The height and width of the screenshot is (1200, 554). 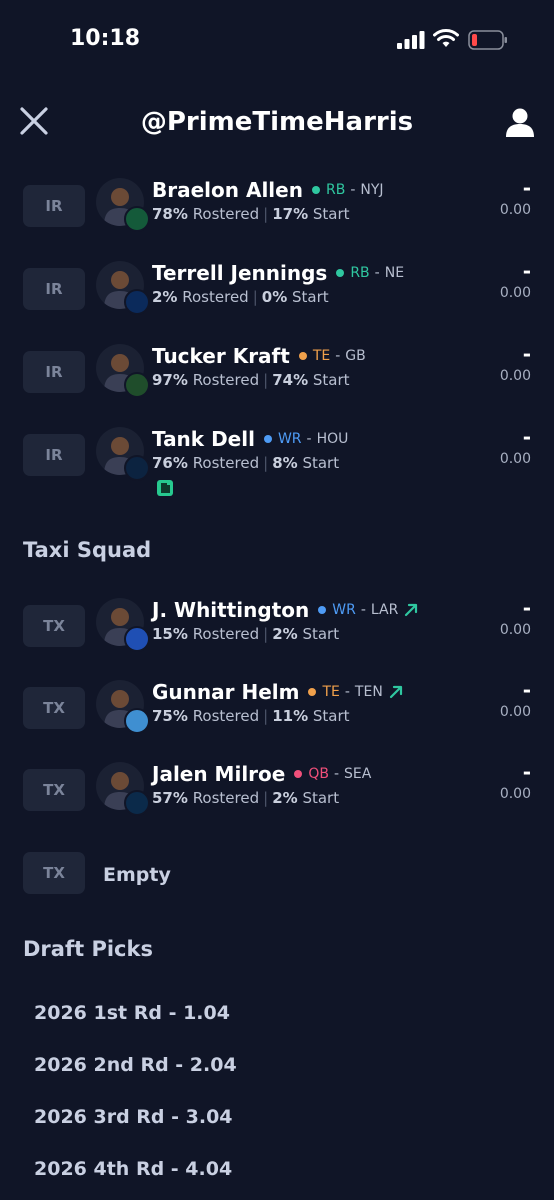 I want to click on player-name: Jalen Milroe, so click(x=218, y=774).